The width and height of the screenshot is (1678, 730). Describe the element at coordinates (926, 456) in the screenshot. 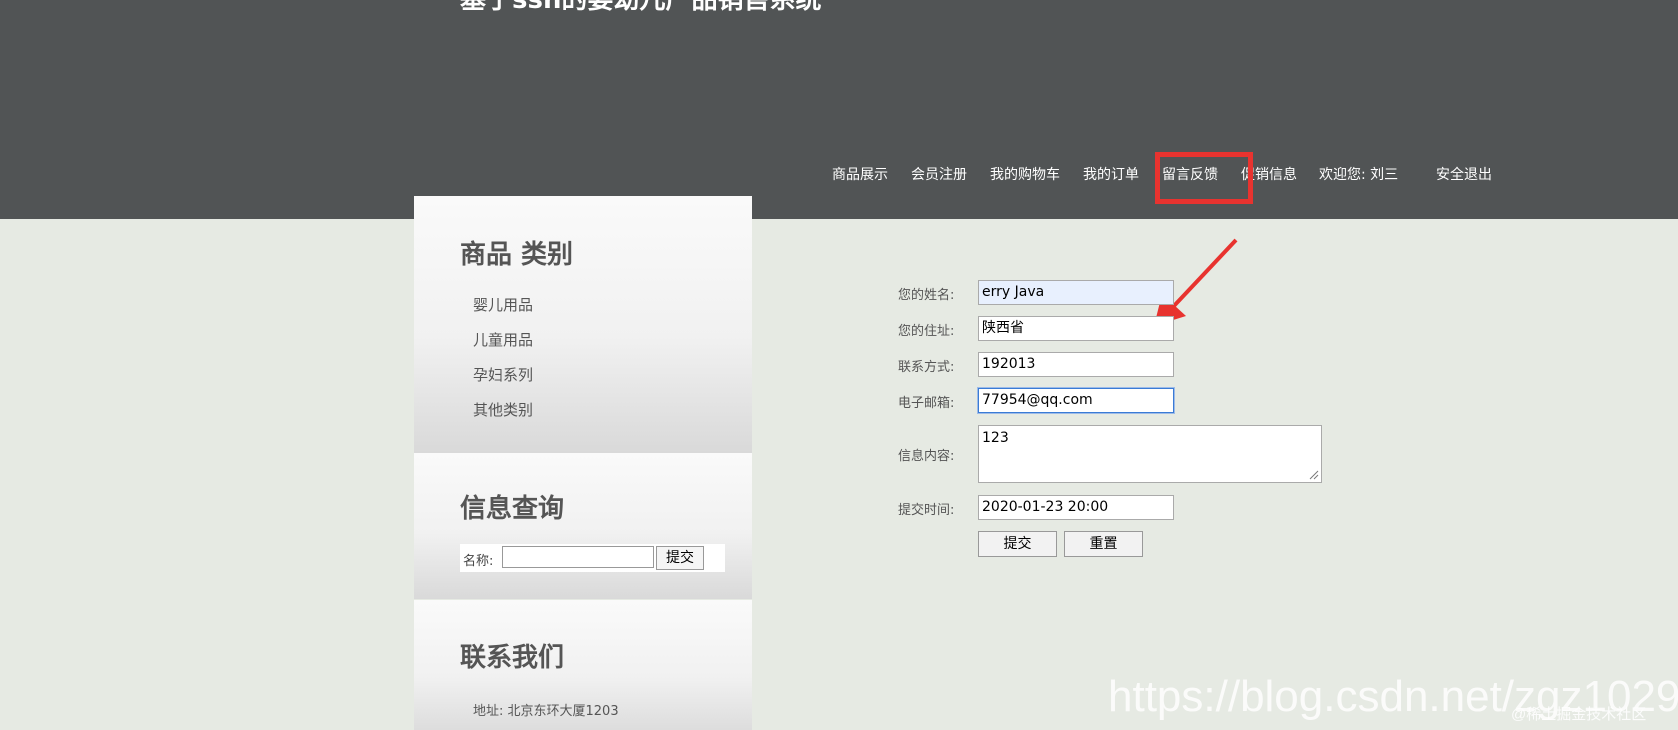

I see `content-label: 信息内容:` at that location.